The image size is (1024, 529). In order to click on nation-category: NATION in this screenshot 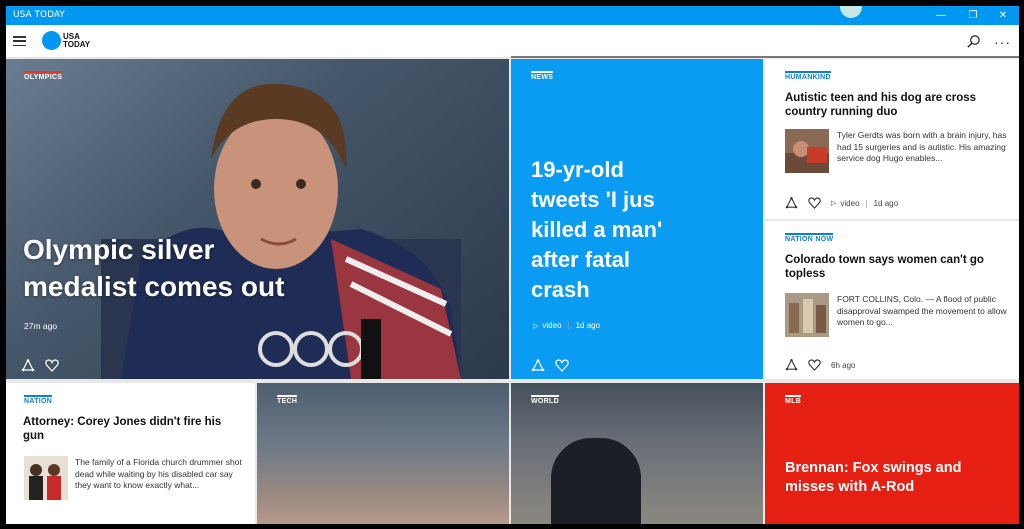, I will do `click(38, 400)`.